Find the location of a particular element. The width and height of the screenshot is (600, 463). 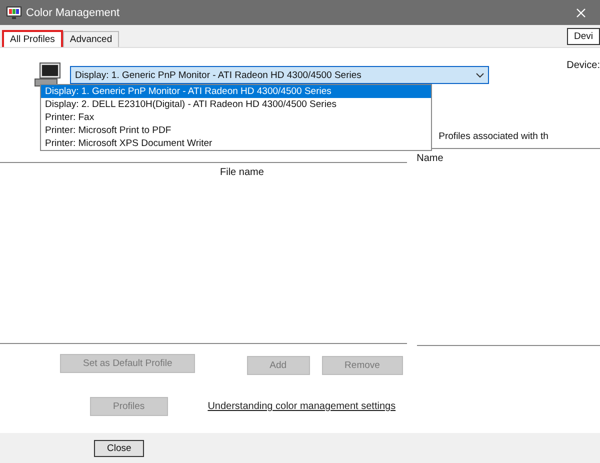

column-header: File name is located at coordinates (242, 172).